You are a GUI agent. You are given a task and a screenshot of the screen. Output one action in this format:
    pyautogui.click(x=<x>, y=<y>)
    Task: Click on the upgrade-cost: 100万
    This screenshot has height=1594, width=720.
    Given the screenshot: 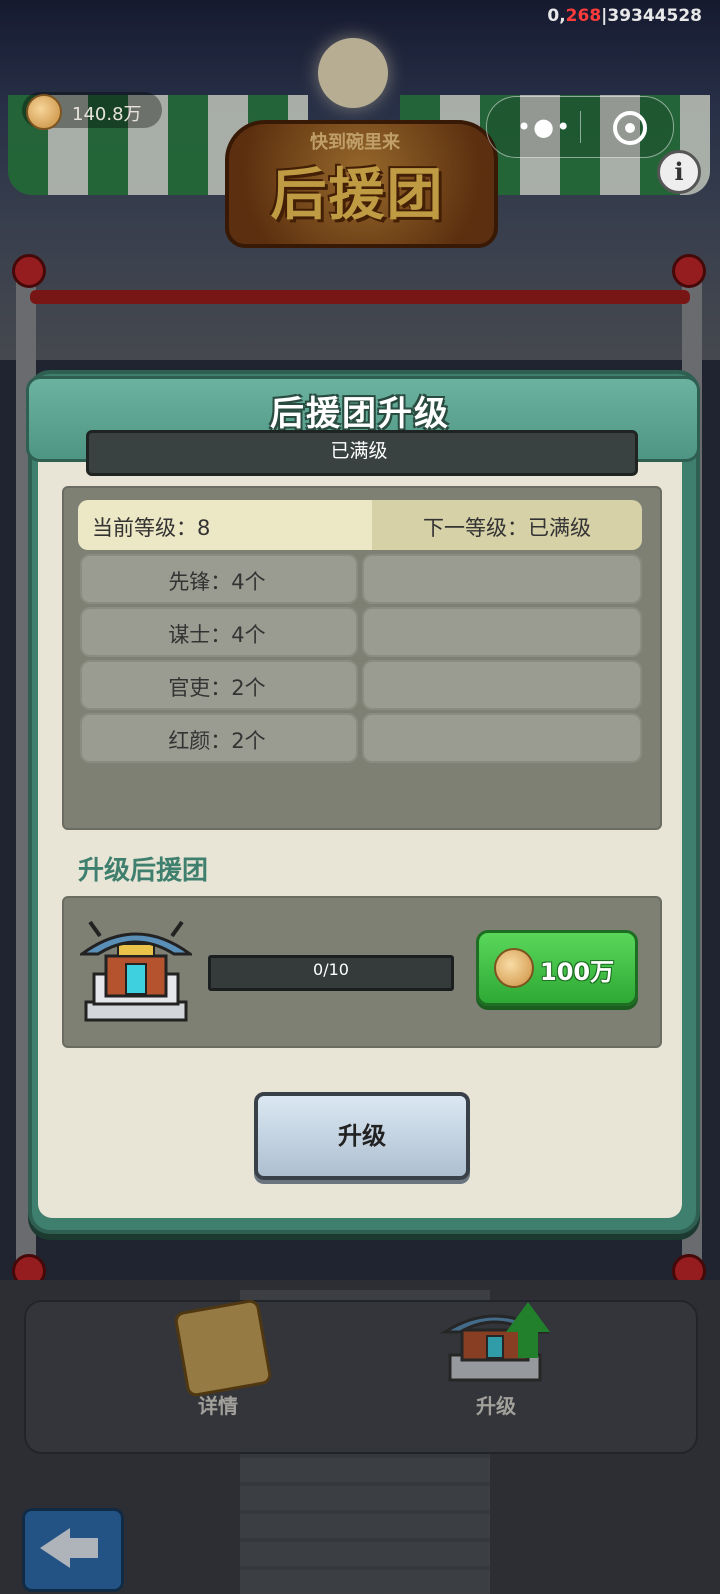 What is the action you would take?
    pyautogui.click(x=577, y=972)
    